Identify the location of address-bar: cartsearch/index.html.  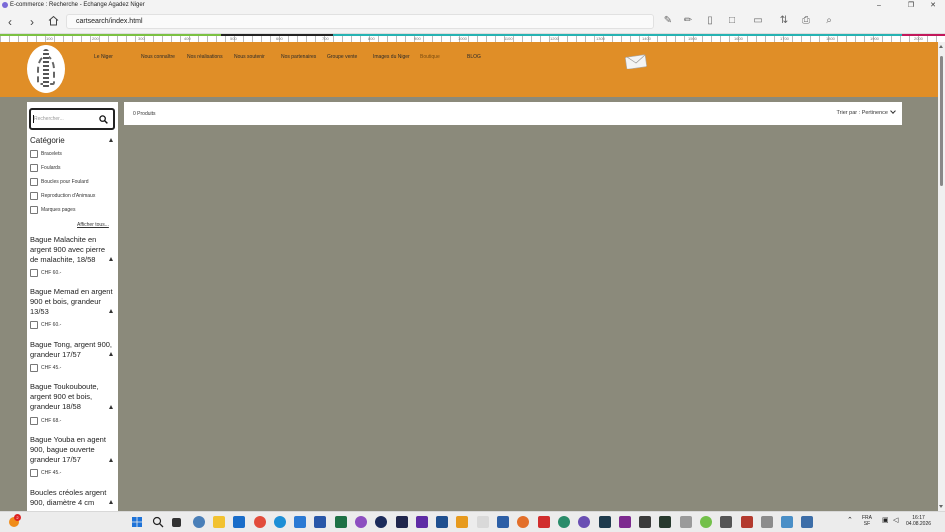
(360, 21).